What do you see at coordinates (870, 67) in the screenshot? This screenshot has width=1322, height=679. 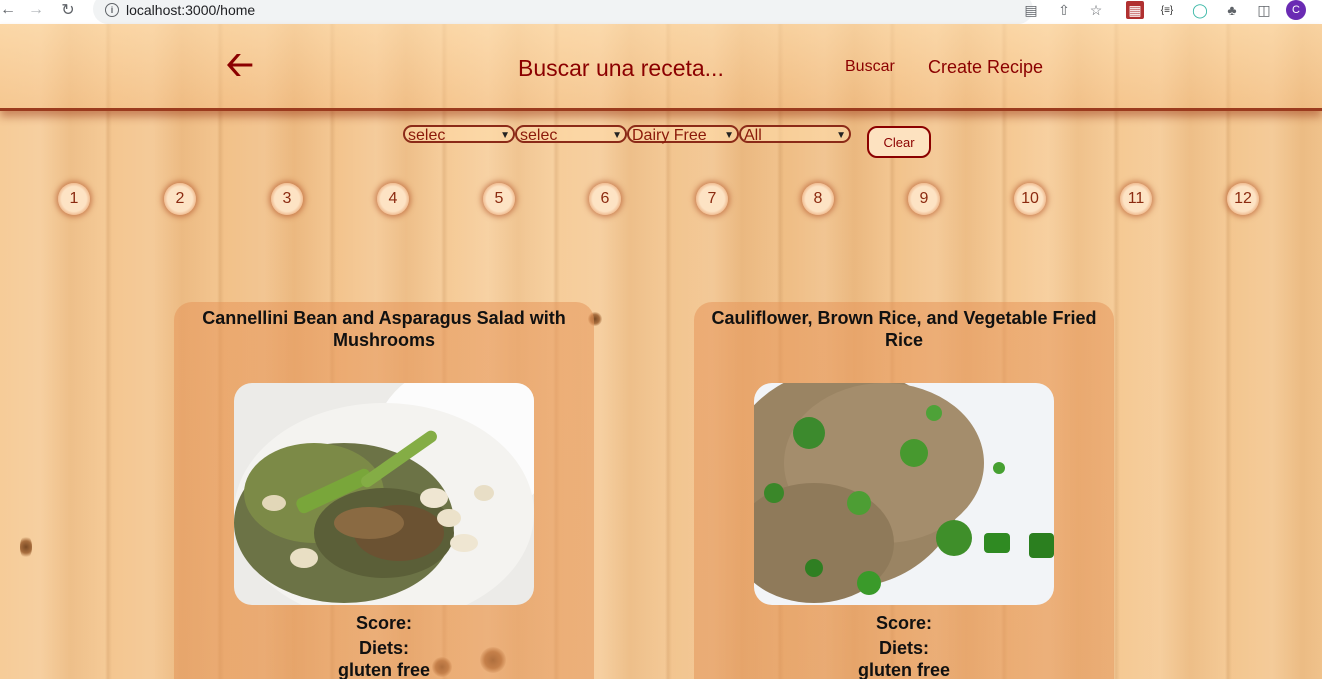 I see `search-button: Buscar` at bounding box center [870, 67].